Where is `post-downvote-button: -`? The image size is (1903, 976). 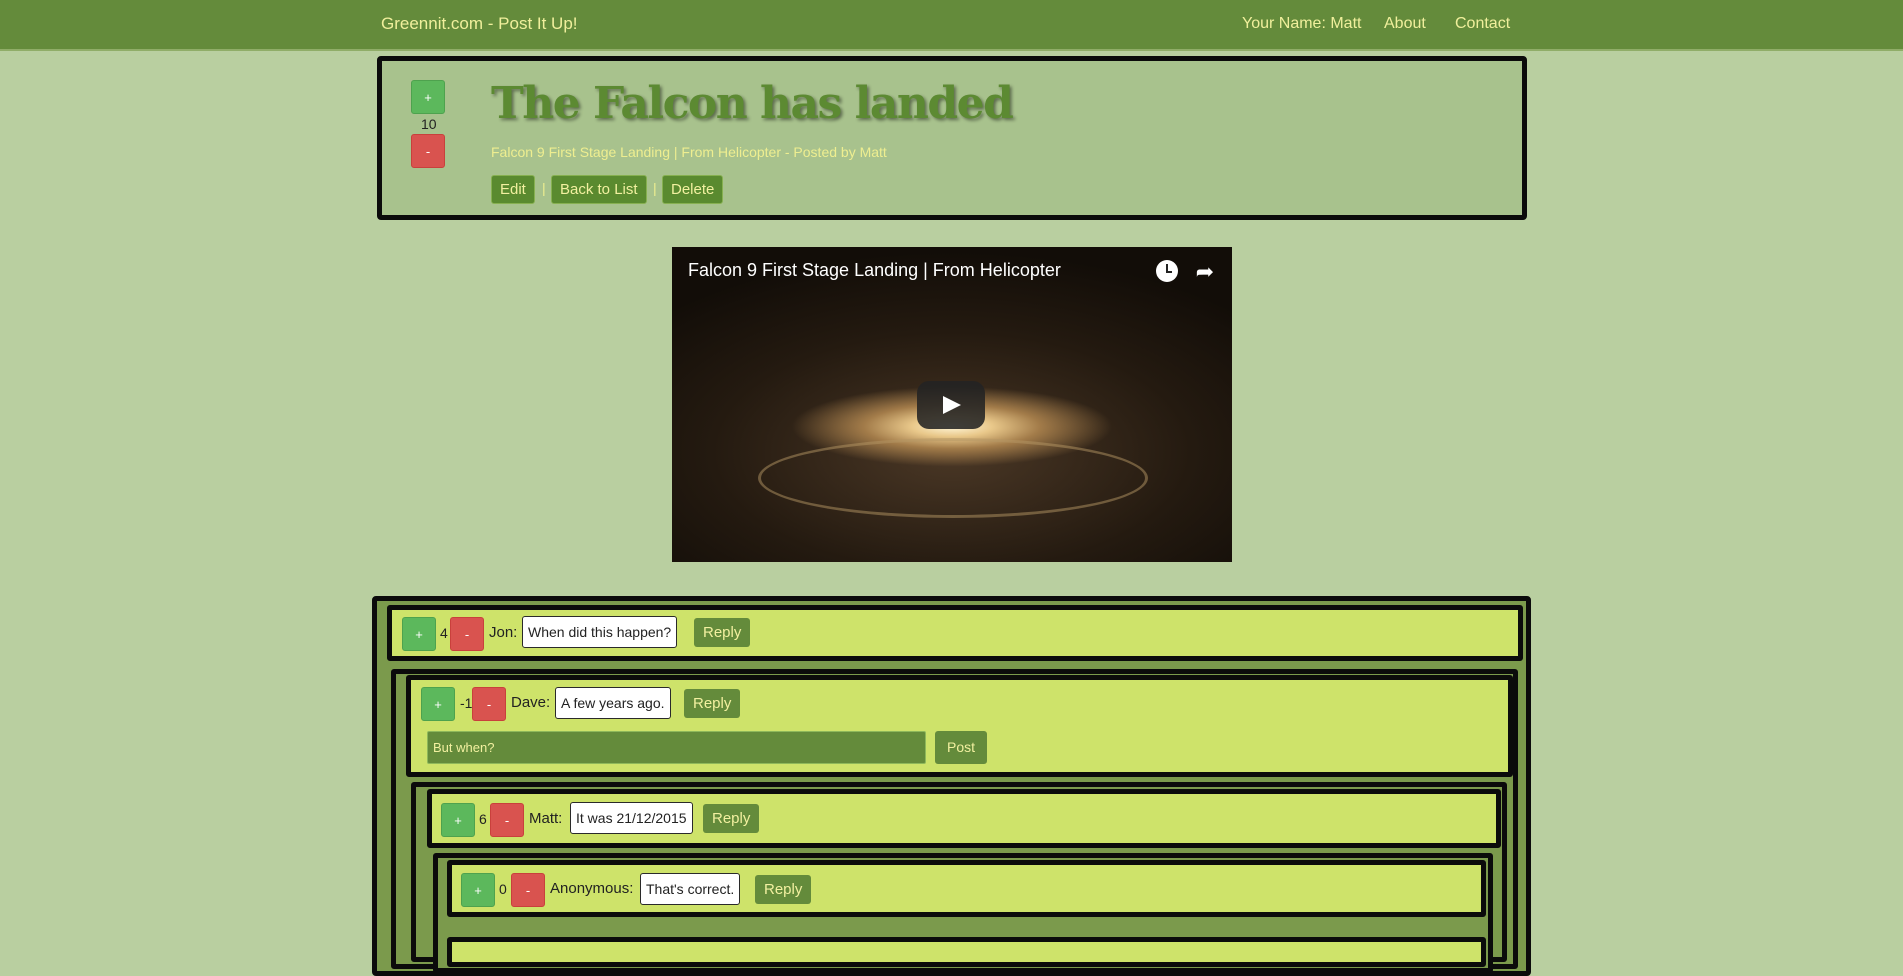
post-downvote-button: - is located at coordinates (428, 151).